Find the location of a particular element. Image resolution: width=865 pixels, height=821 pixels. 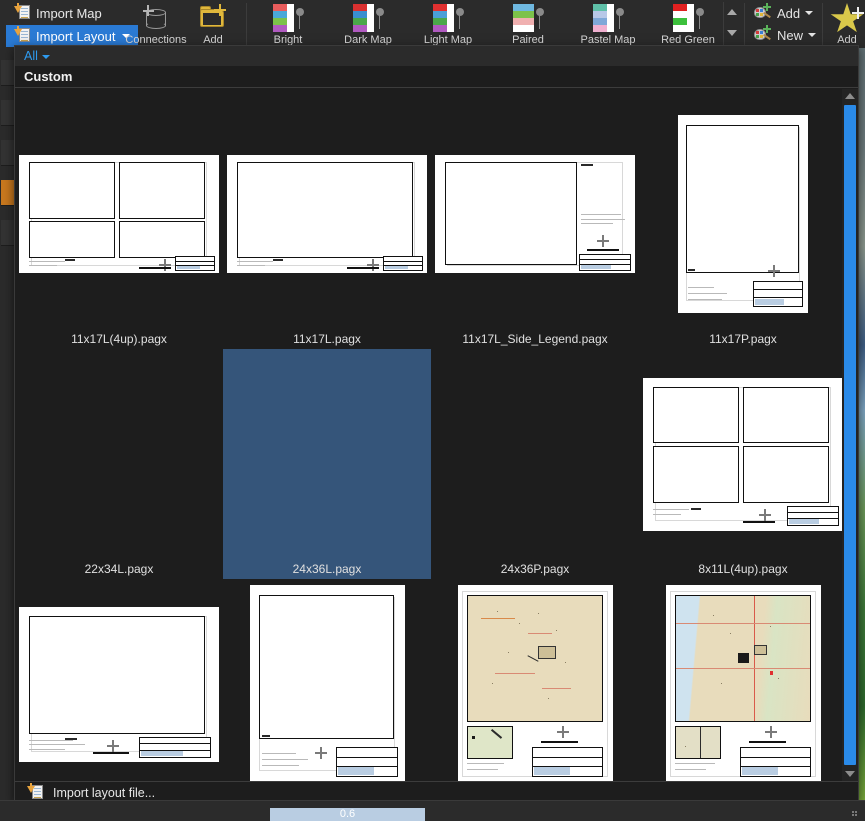

gallery-scroll-buttons is located at coordinates (731, 24).